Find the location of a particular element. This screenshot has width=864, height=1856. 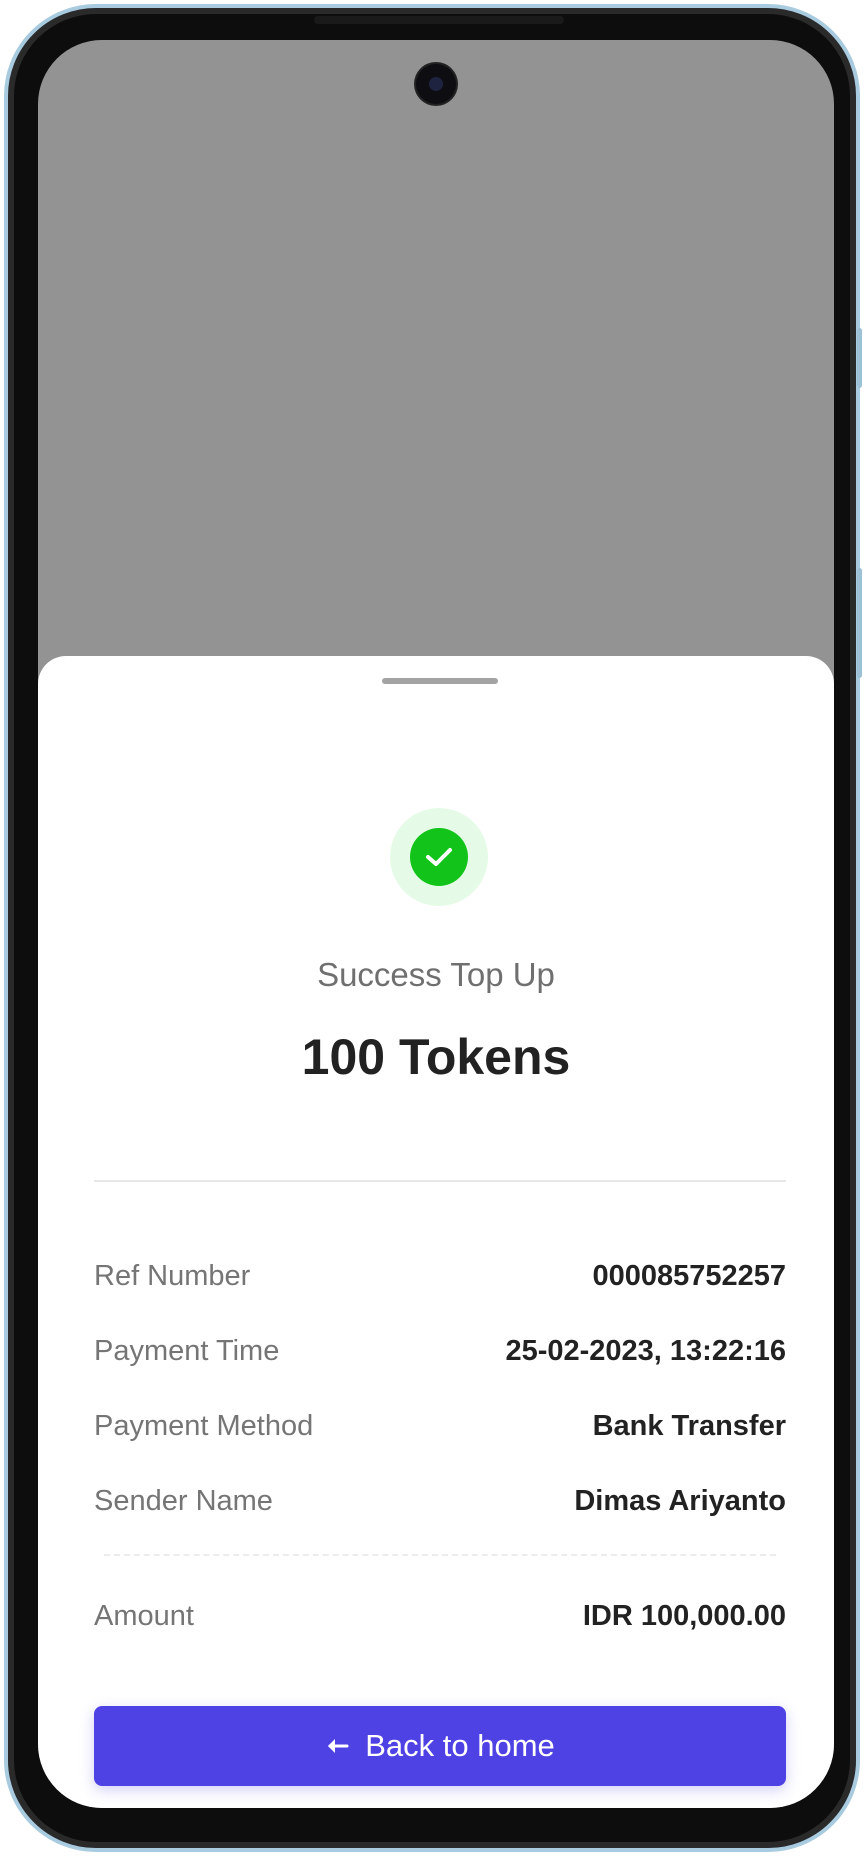

divider is located at coordinates (440, 1181).